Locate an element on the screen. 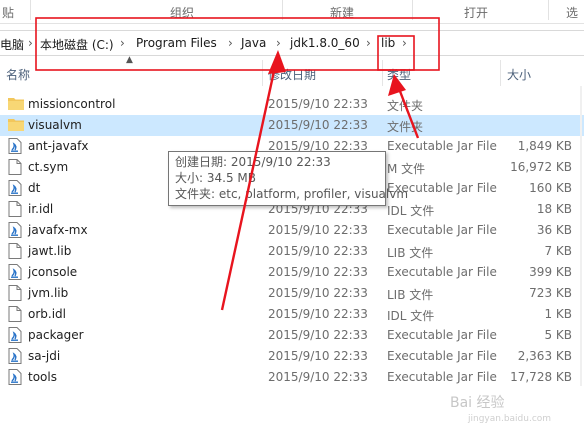  file-name: jconsole is located at coordinates (53, 272).